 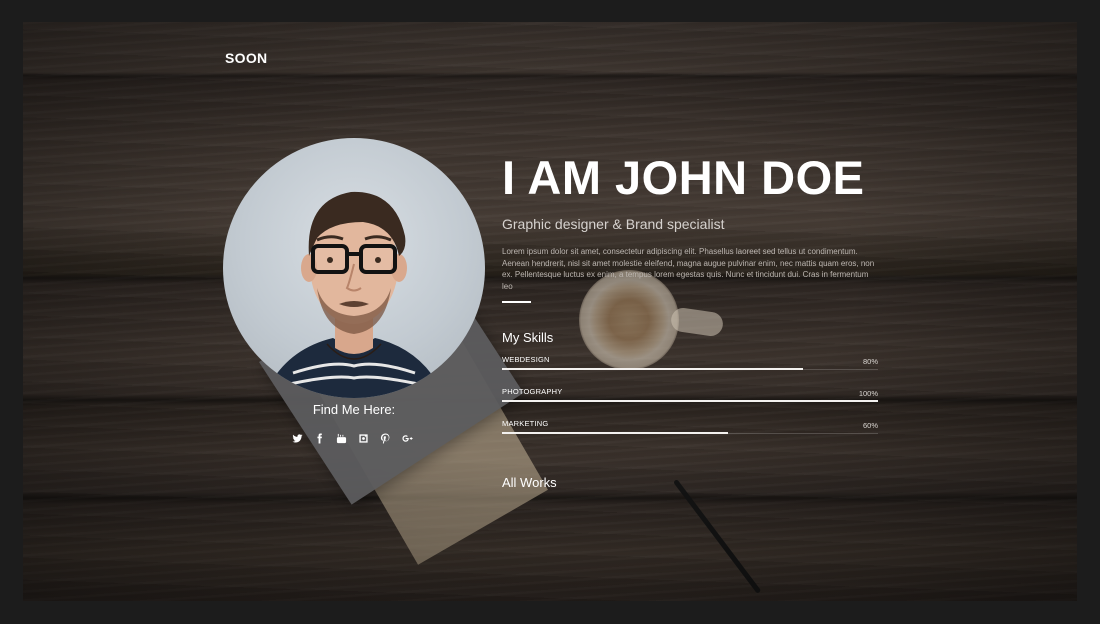 What do you see at coordinates (870, 361) in the screenshot?
I see `skill-percent: 80%` at bounding box center [870, 361].